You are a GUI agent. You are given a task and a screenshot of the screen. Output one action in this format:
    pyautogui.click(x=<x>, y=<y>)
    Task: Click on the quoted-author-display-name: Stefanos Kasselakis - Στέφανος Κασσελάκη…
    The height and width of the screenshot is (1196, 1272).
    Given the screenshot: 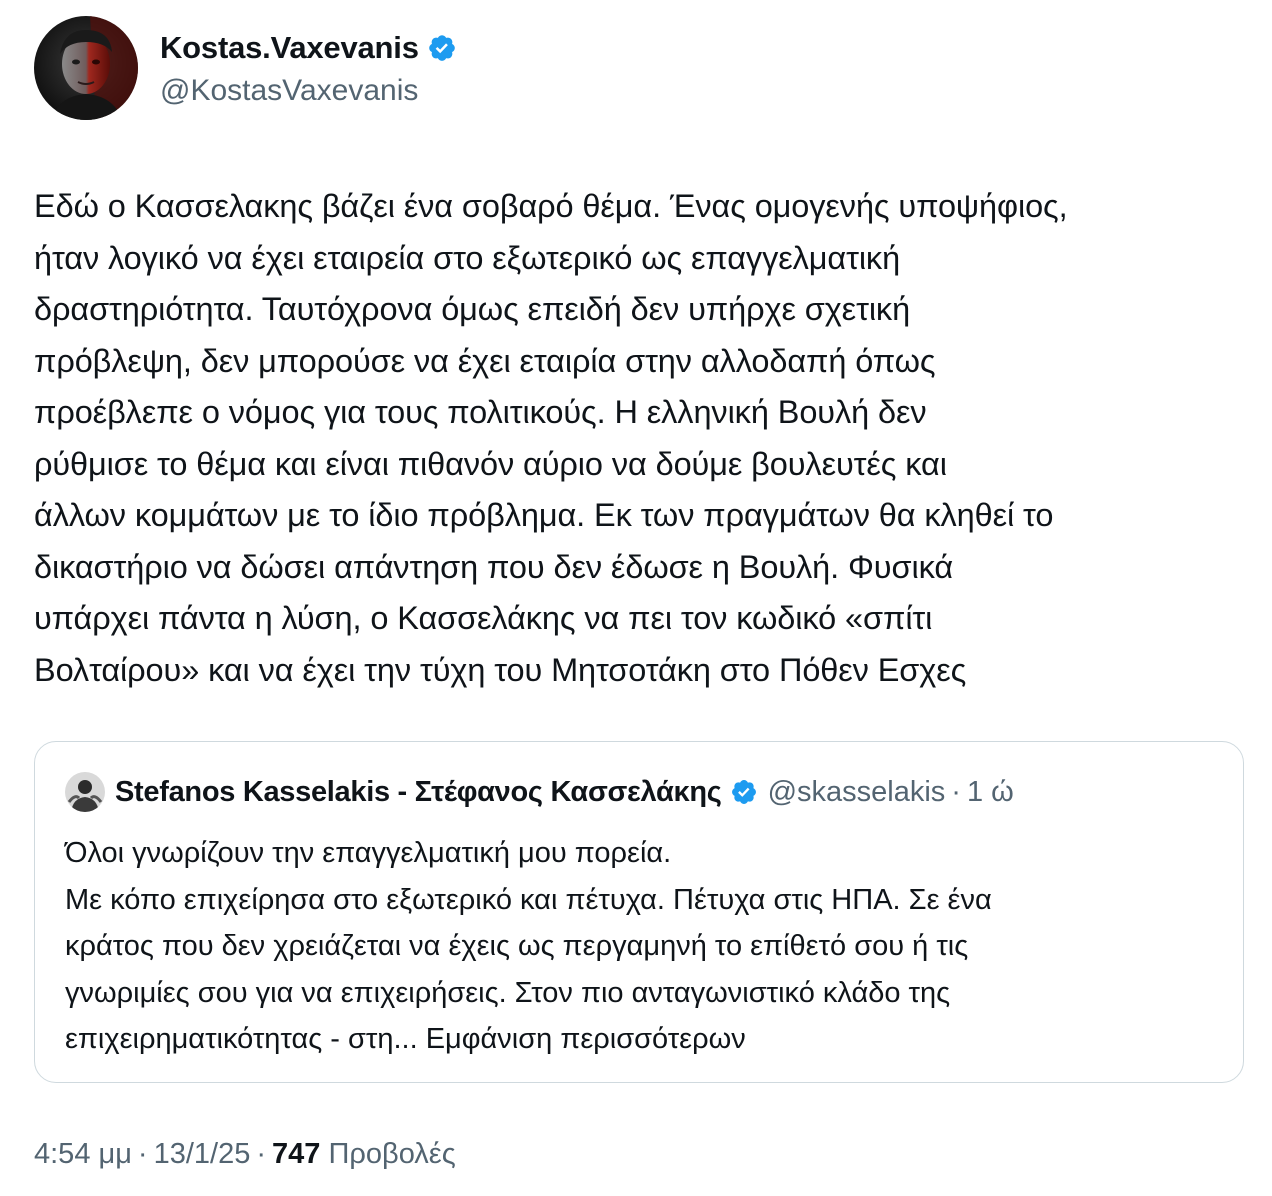 What is the action you would take?
    pyautogui.click(x=418, y=792)
    